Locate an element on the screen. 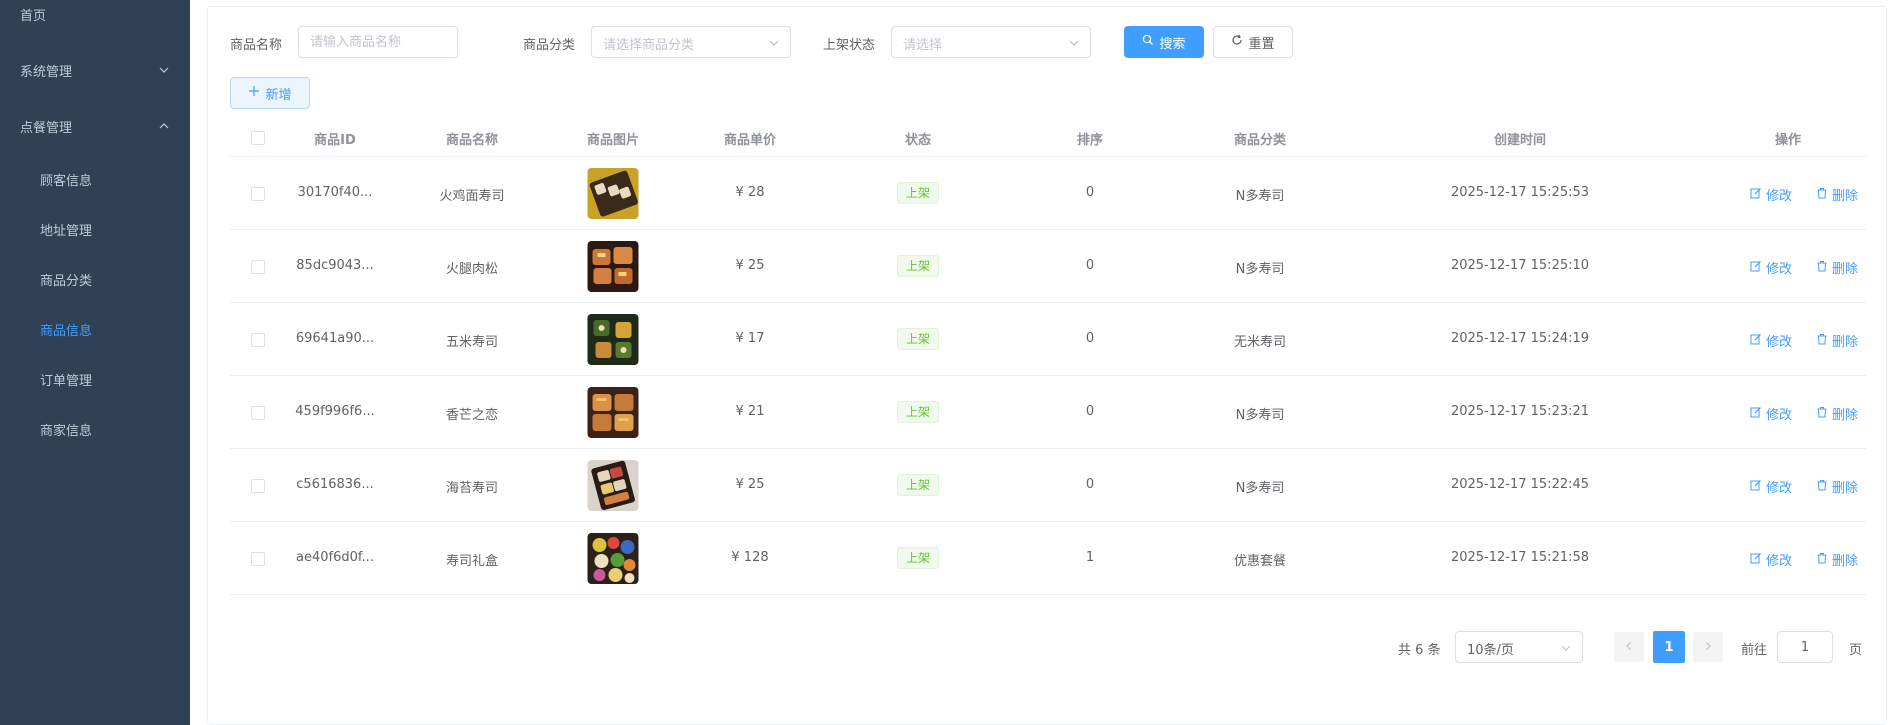 The width and height of the screenshot is (1899, 725). product-price: ¥ 28 is located at coordinates (750, 192).